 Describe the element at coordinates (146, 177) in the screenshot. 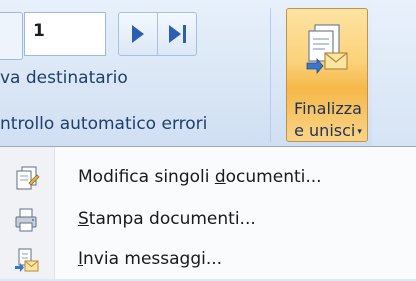

I see `label-part: Modifica singoli` at that location.